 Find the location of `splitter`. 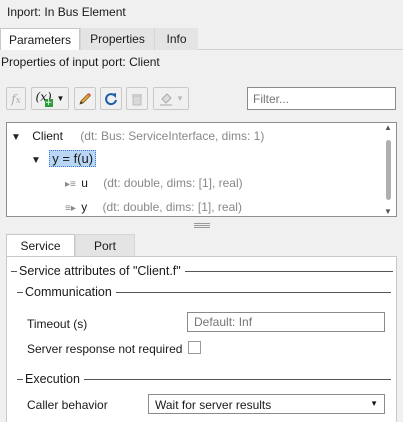

splitter is located at coordinates (201, 226).